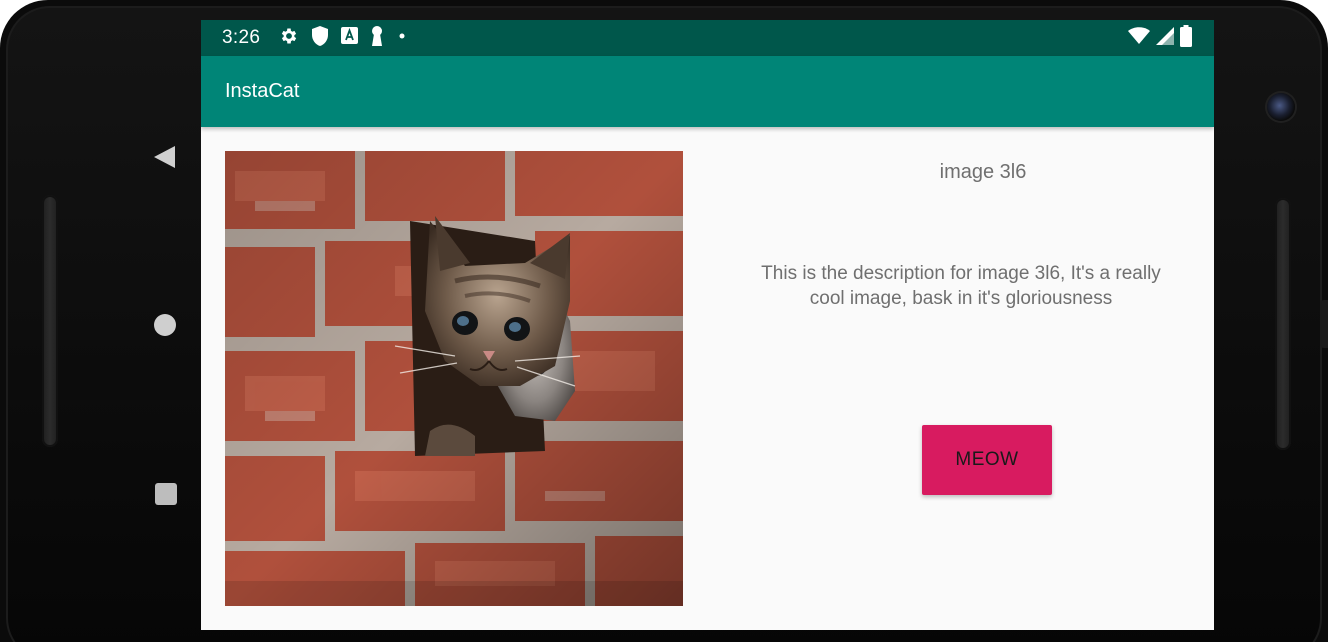 The width and height of the screenshot is (1328, 642). I want to click on meow-button: MEOW, so click(987, 460).